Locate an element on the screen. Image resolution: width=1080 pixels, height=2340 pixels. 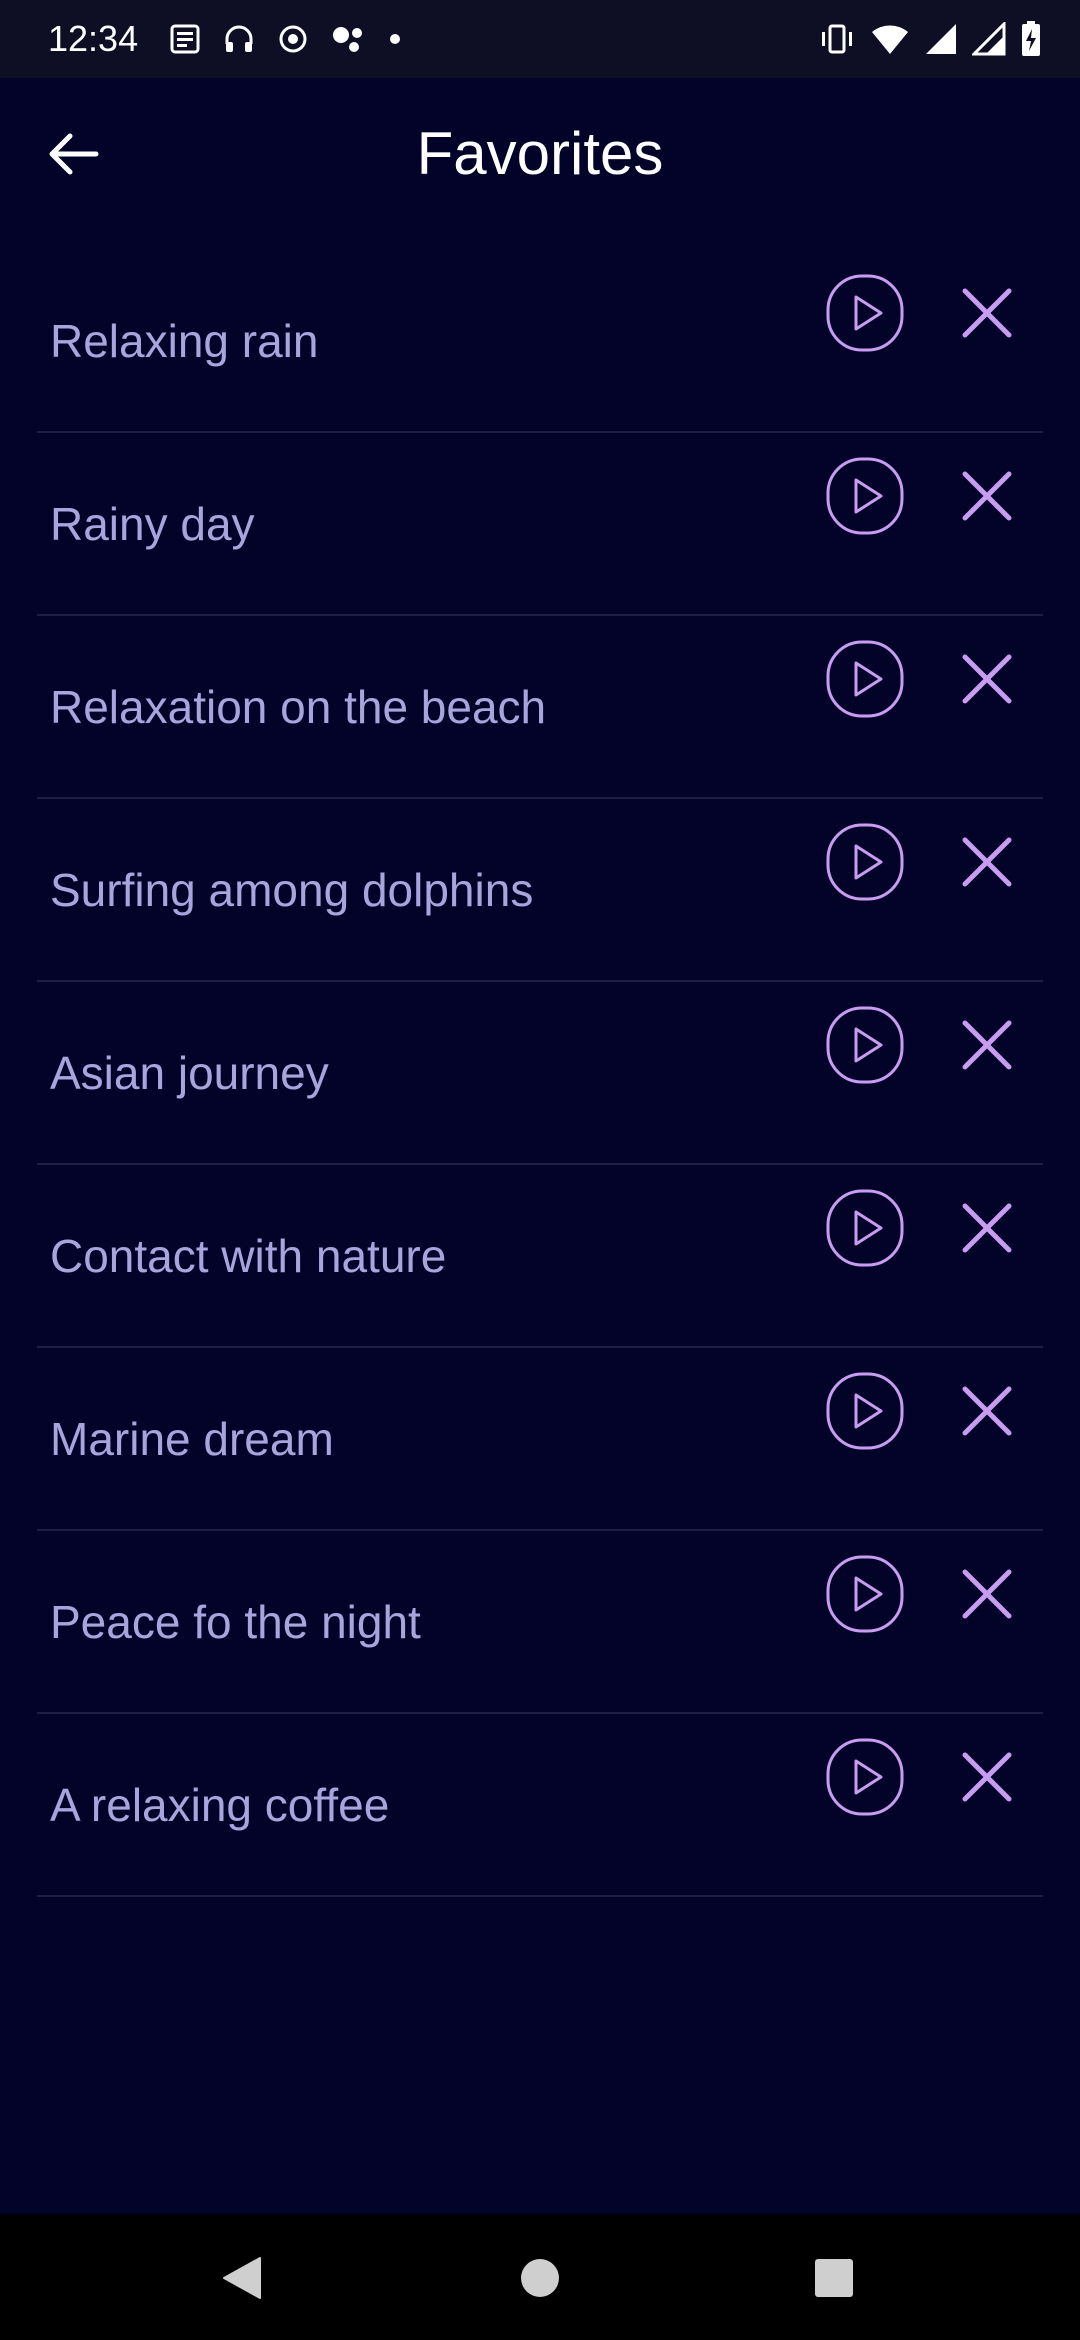
favorite-title: A relaxing coffee is located at coordinates (219, 1805).